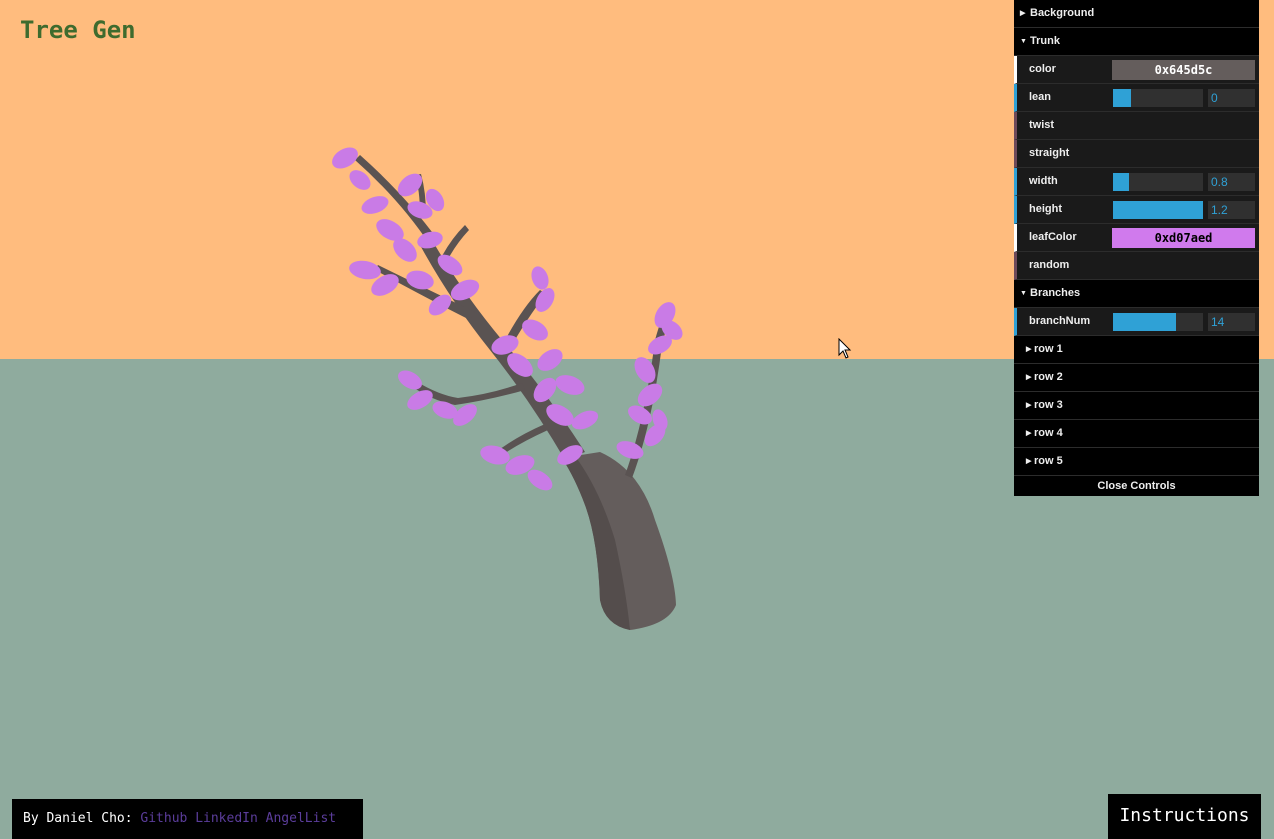  What do you see at coordinates (1183, 70) in the screenshot?
I see `trunk-color-swatch: 0x645d5c` at bounding box center [1183, 70].